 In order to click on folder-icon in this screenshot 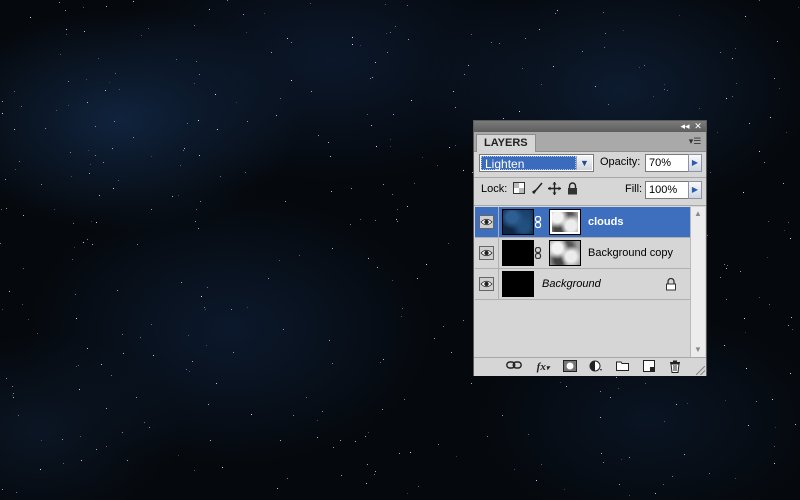, I will do `click(622, 367)`.